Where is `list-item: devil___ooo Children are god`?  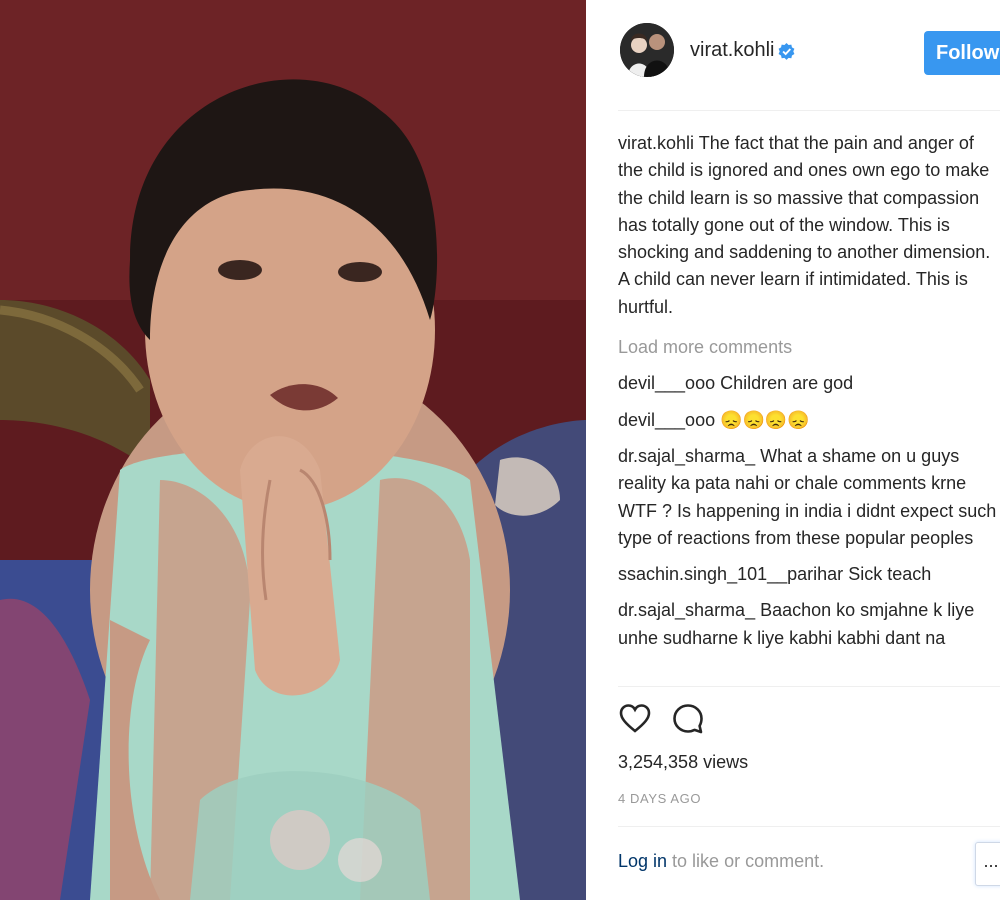
list-item: devil___ooo Children are god is located at coordinates (809, 383).